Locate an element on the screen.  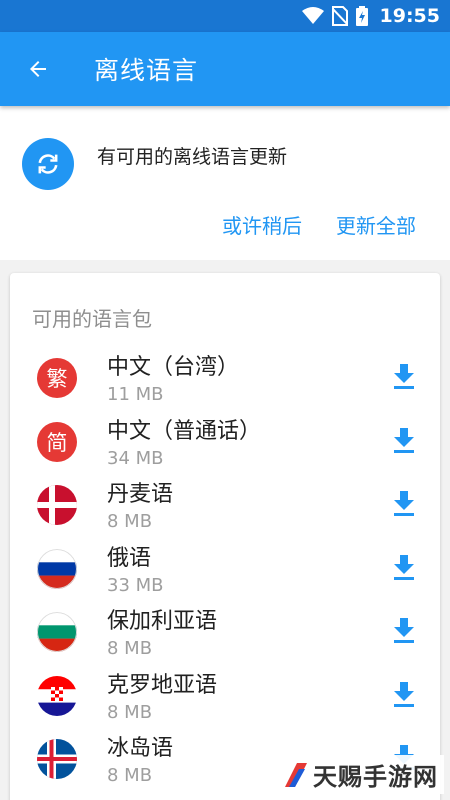
language-row: 俄语 33 MB is located at coordinates (225, 568).